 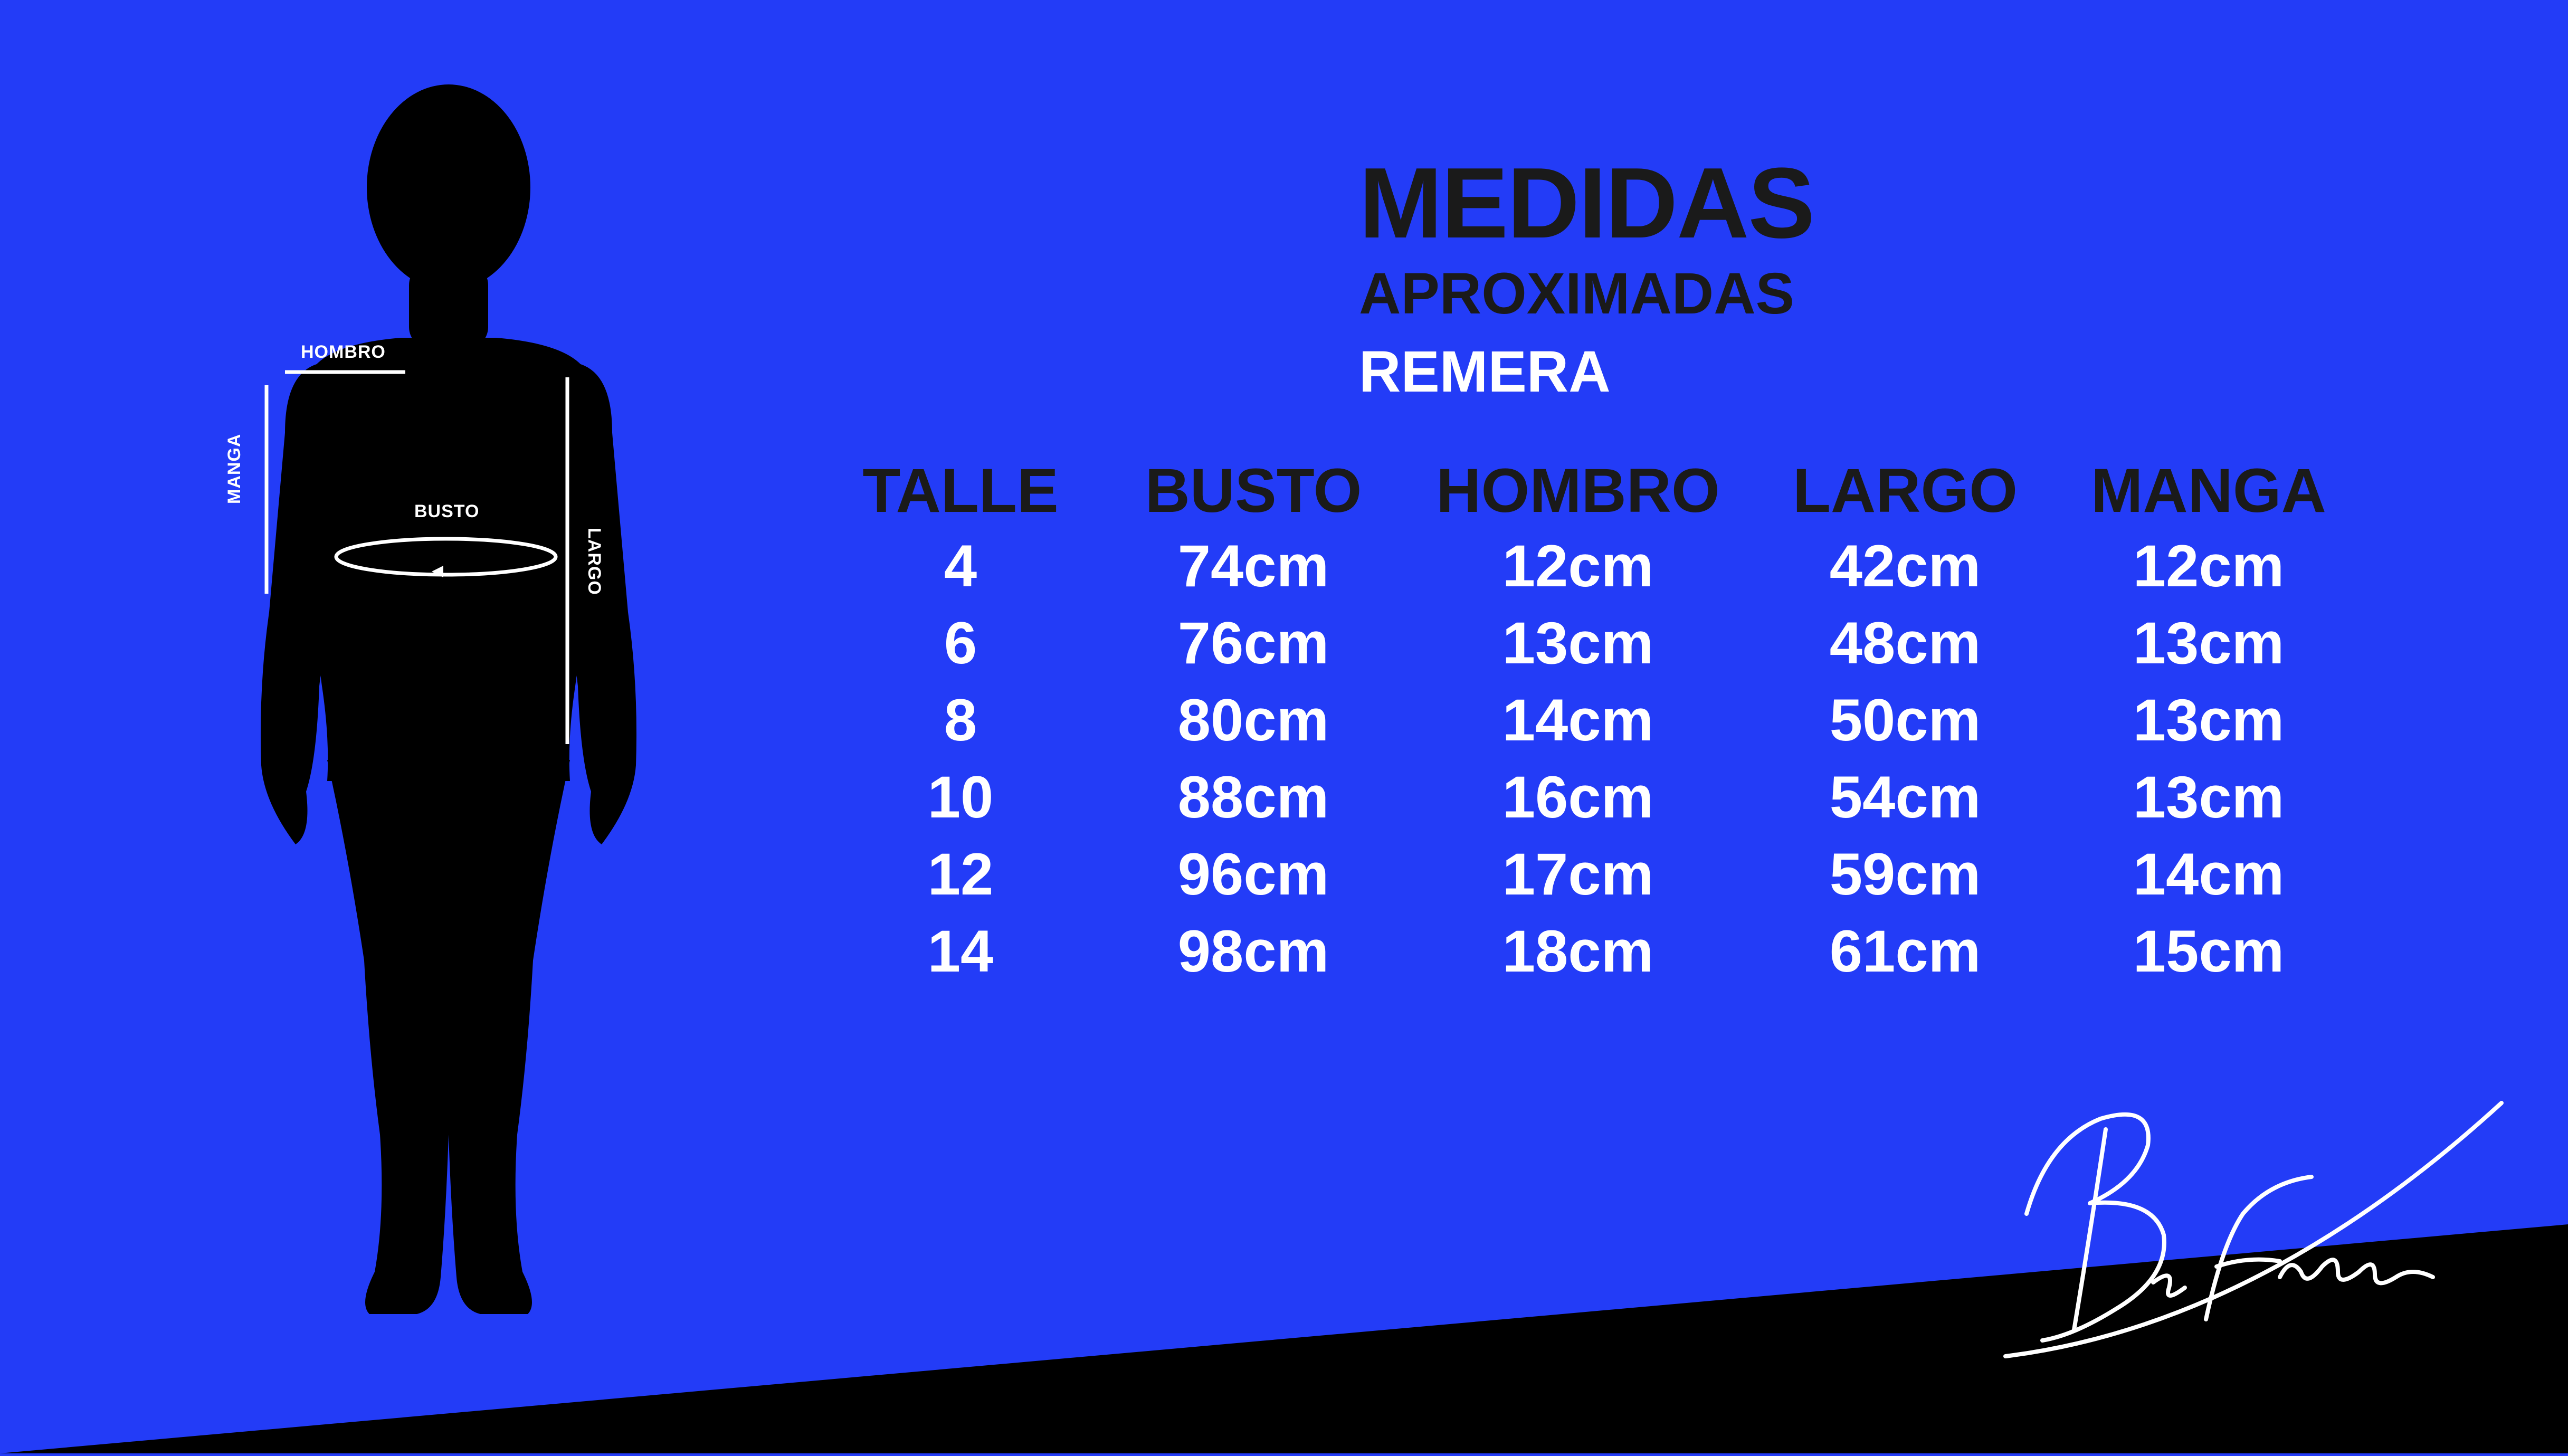 What do you see at coordinates (1578, 797) in the screenshot?
I see `cell-hombro: 16cm` at bounding box center [1578, 797].